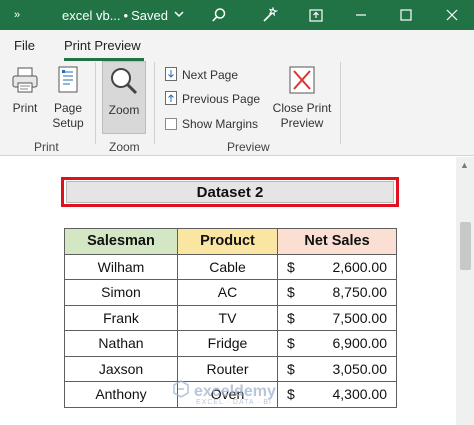 The width and height of the screenshot is (474, 425). Describe the element at coordinates (452, 15) in the screenshot. I see `close-icon` at that location.